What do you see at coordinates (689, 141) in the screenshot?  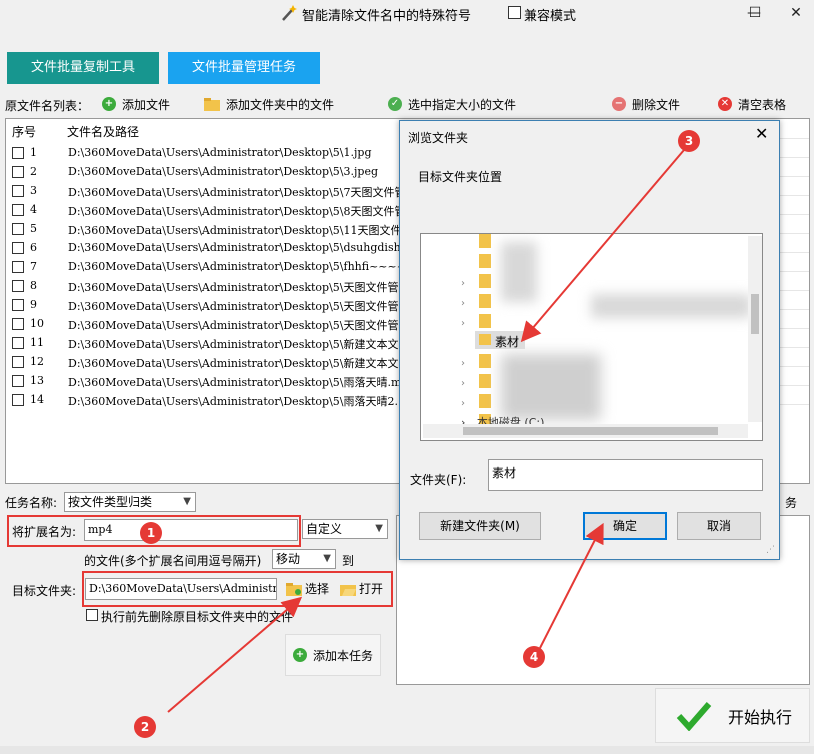 I see `annotation-badge: 3` at bounding box center [689, 141].